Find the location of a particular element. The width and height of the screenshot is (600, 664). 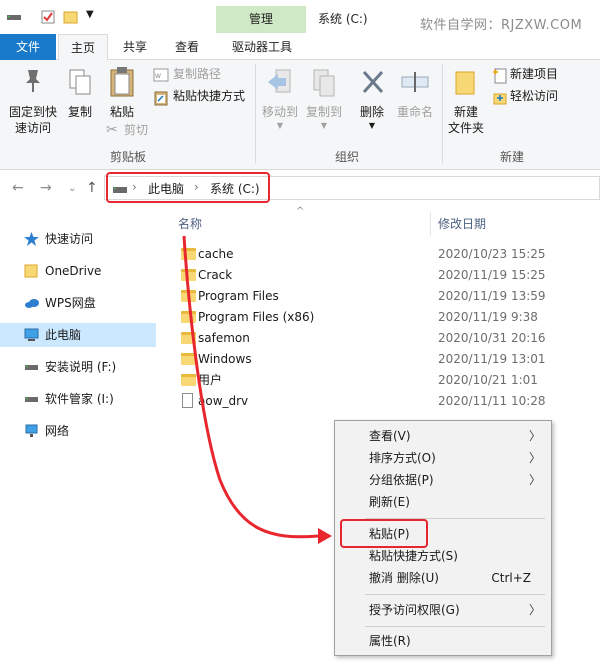

nav-item-quick-access: 快速访问 is located at coordinates (78, 239).